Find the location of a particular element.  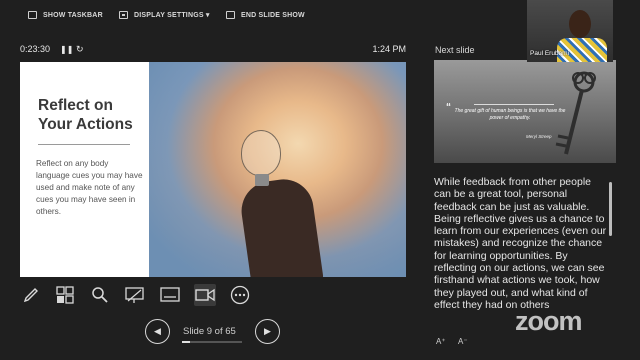

camera-icon is located at coordinates (205, 295).